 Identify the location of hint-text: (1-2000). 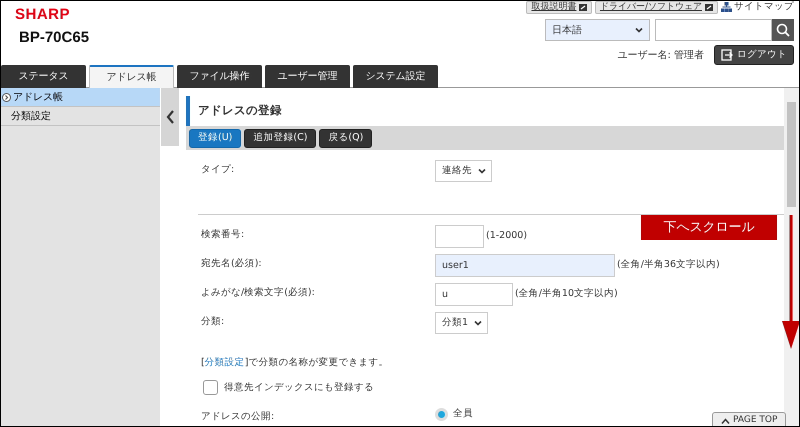
(507, 236).